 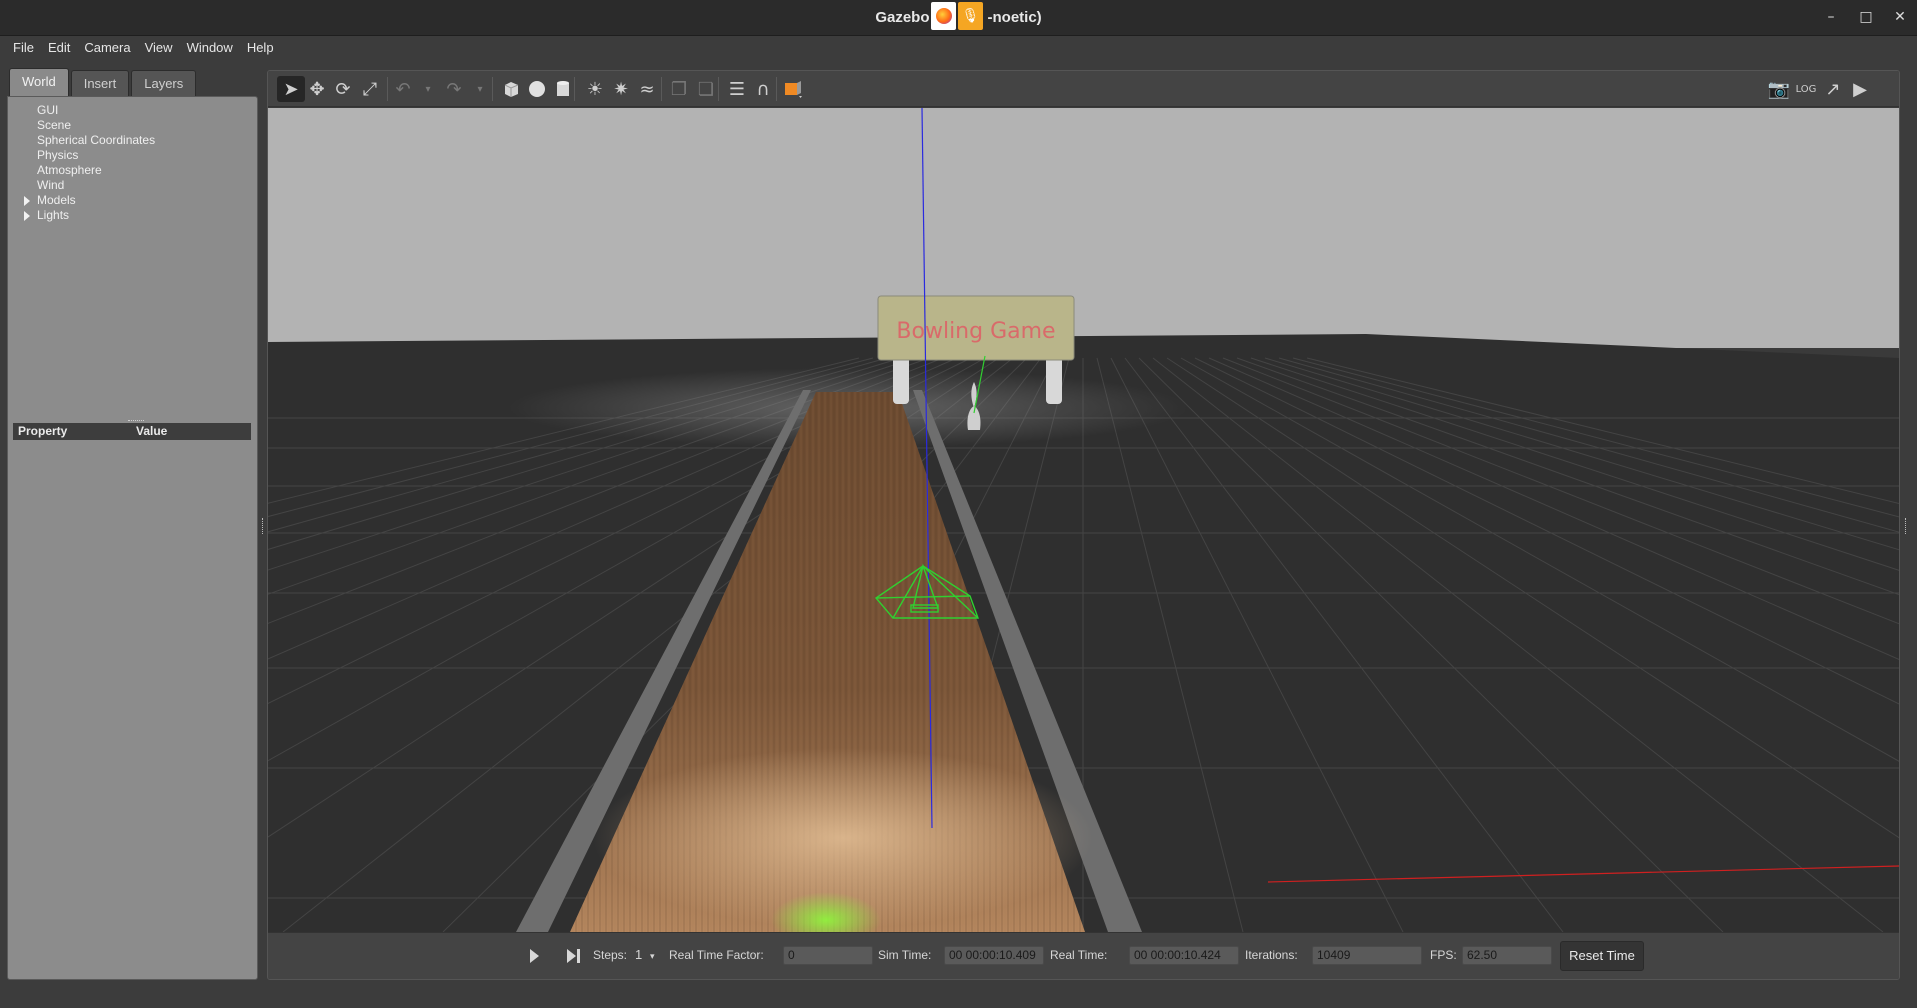 I want to click on title-overlay-icons: 🎙, so click(x=957, y=16).